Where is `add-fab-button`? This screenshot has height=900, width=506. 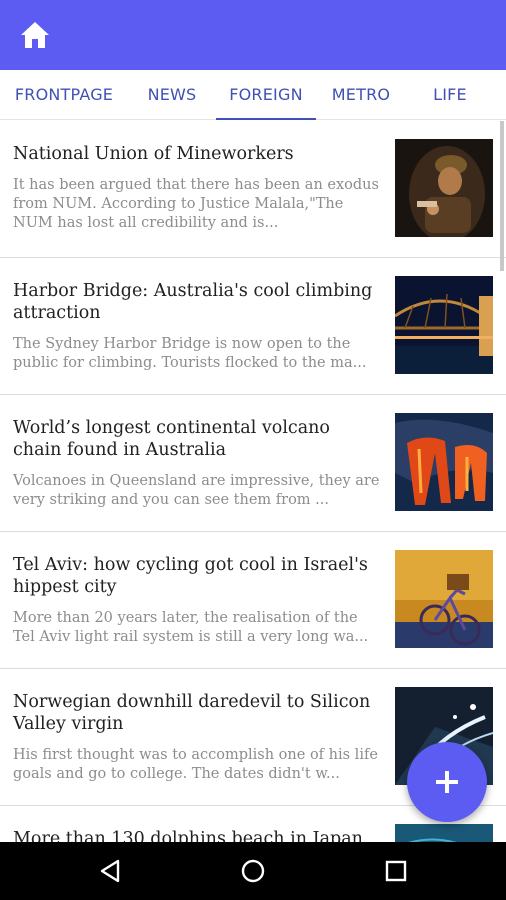 add-fab-button is located at coordinates (447, 782).